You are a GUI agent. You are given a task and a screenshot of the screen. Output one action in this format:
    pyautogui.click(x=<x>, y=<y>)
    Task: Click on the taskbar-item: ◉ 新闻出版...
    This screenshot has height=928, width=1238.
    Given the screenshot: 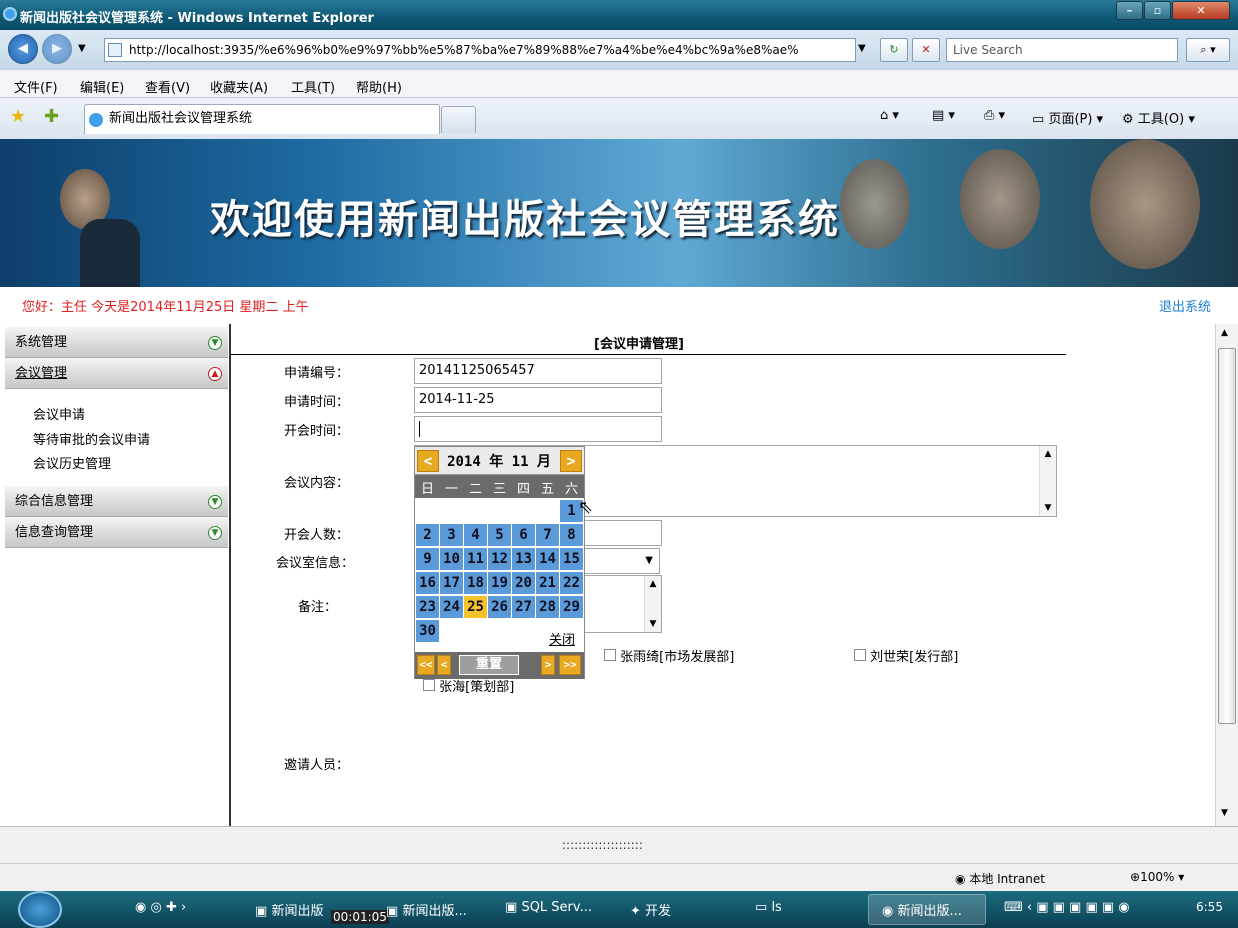 What is the action you would take?
    pyautogui.click(x=922, y=909)
    